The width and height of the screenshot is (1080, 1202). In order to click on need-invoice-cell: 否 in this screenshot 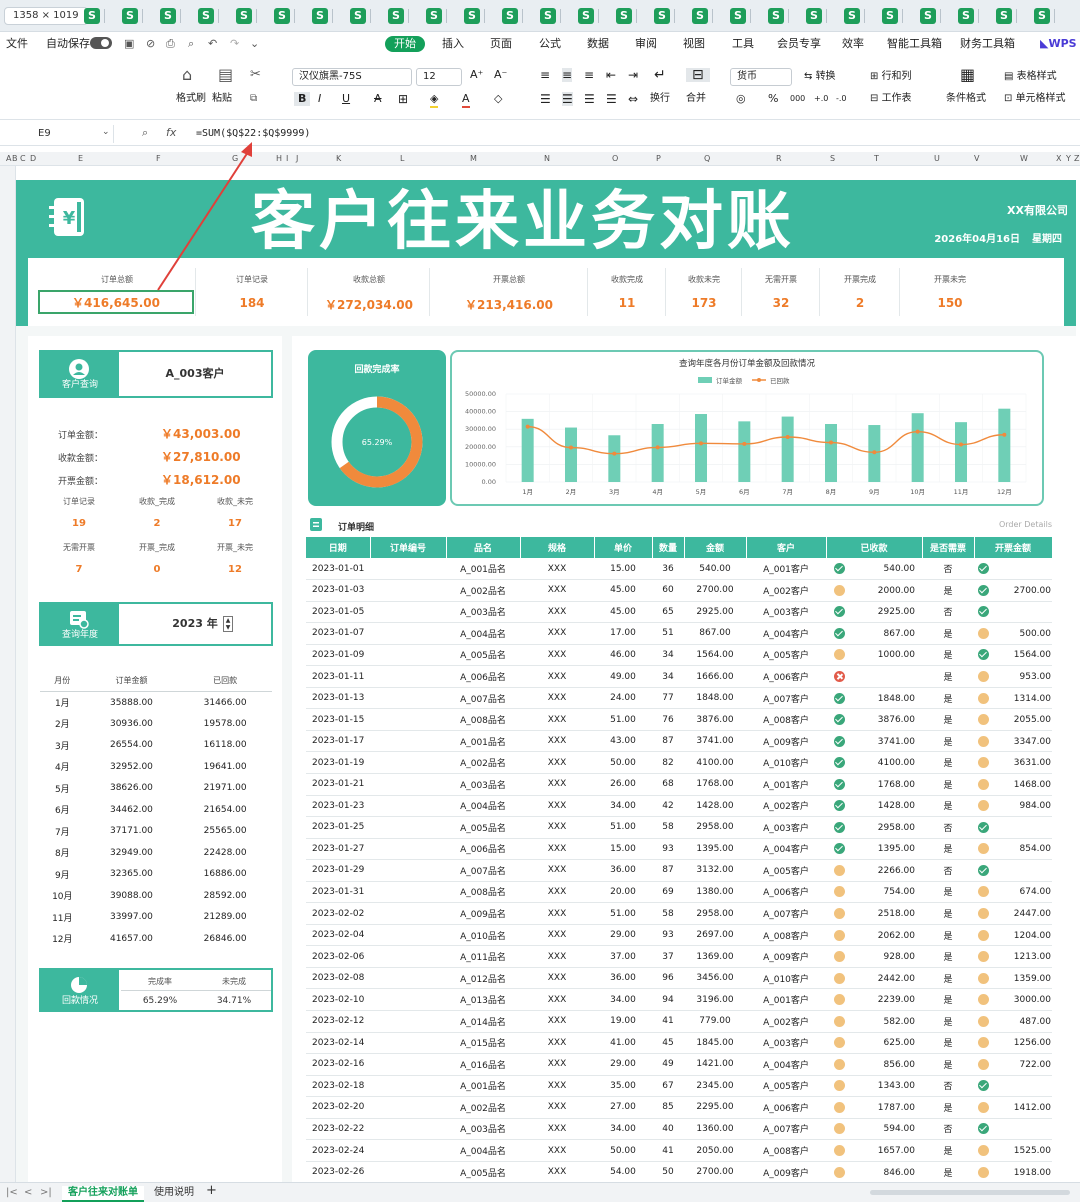, I will do `click(948, 1086)`.